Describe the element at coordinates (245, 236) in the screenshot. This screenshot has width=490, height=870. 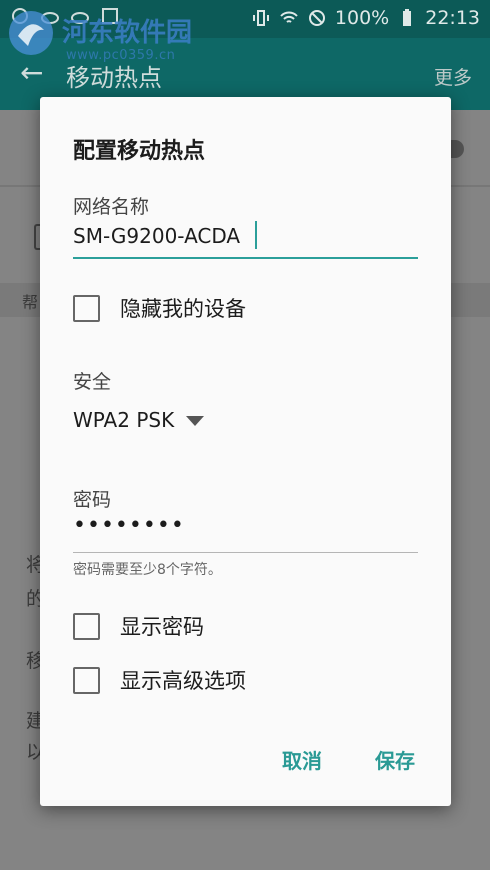
I see `network-name-input` at that location.